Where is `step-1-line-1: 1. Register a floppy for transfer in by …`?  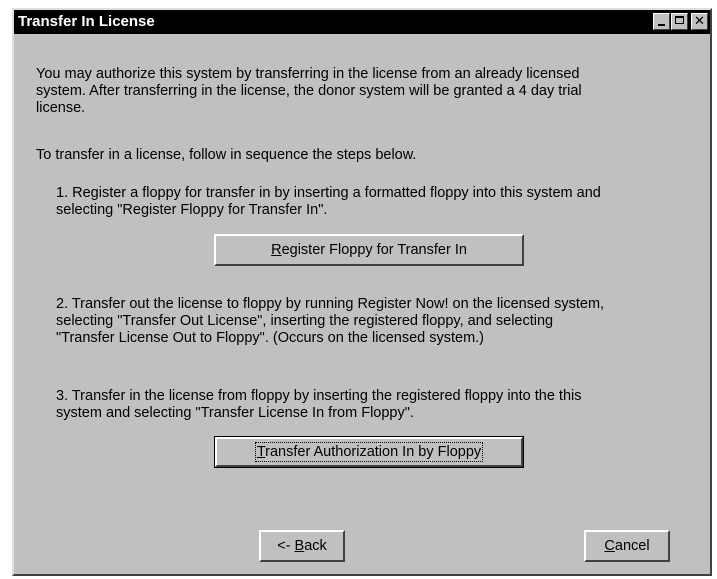 step-1-line-1: 1. Register a floppy for transfer in by … is located at coordinates (328, 193).